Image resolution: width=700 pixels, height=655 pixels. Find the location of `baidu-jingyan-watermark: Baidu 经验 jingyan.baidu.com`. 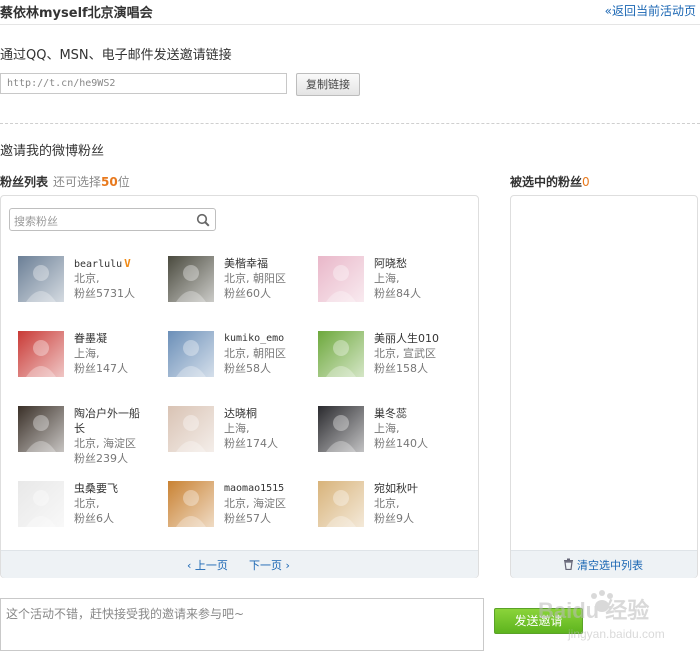

baidu-jingyan-watermark: Baidu 经验 jingyan.baidu.com is located at coordinates (601, 615).